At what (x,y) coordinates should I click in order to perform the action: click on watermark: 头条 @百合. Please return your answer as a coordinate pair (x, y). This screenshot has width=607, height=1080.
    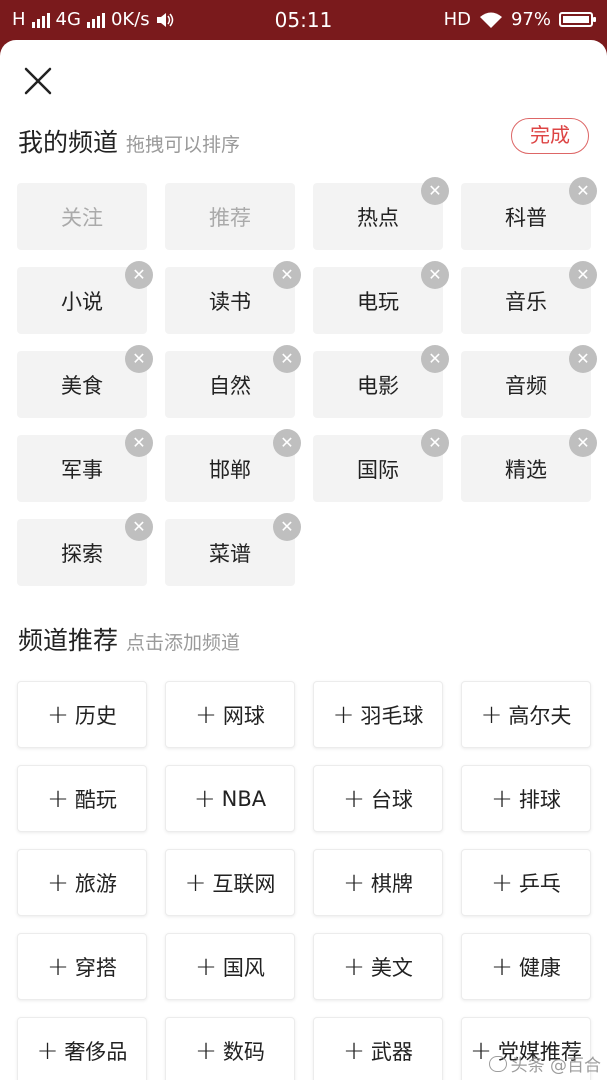
    Looking at the image, I should click on (544, 1063).